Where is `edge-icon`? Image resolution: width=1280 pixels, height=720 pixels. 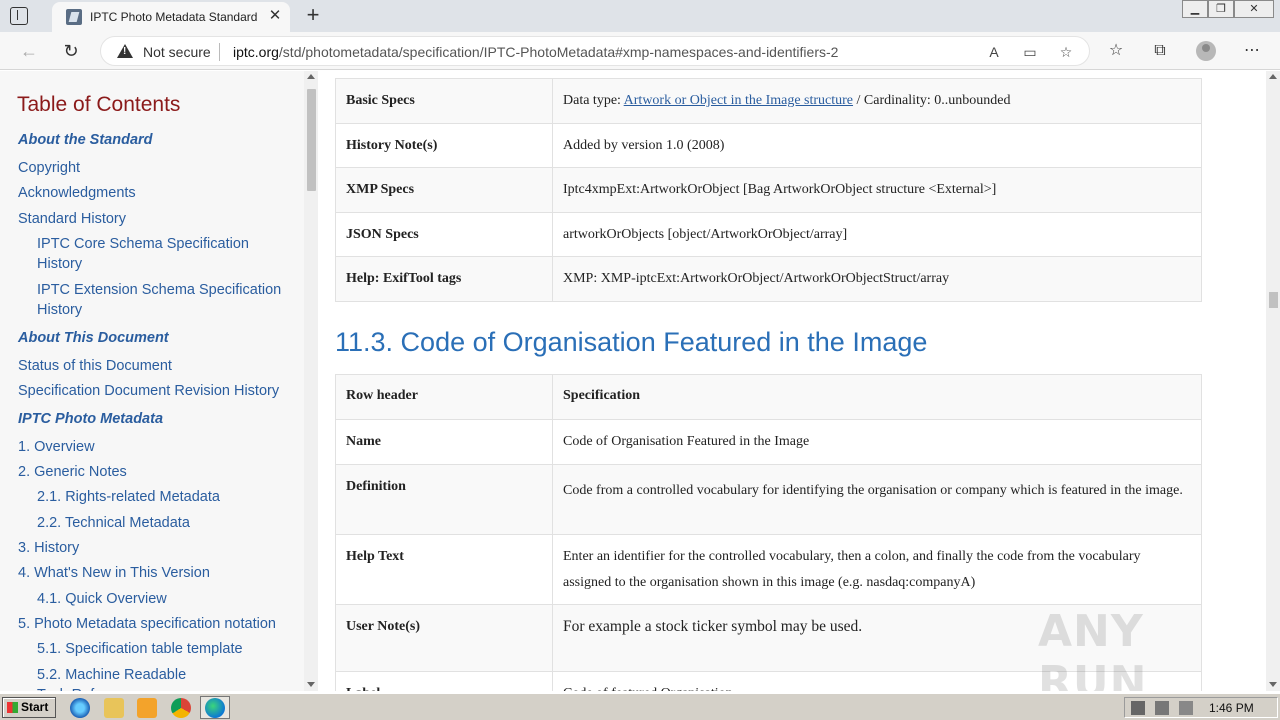
edge-icon is located at coordinates (215, 708).